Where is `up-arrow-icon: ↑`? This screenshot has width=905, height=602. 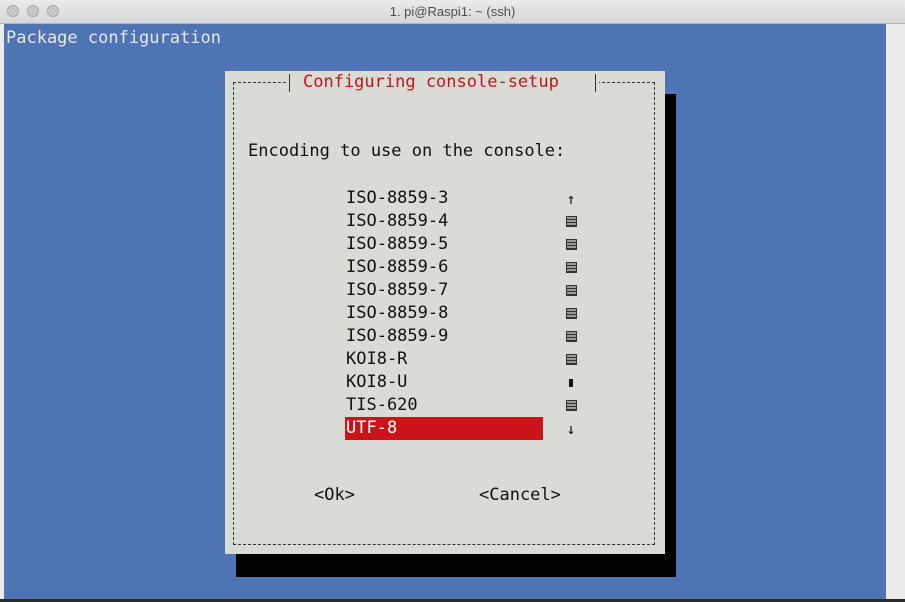 up-arrow-icon: ↑ is located at coordinates (571, 198).